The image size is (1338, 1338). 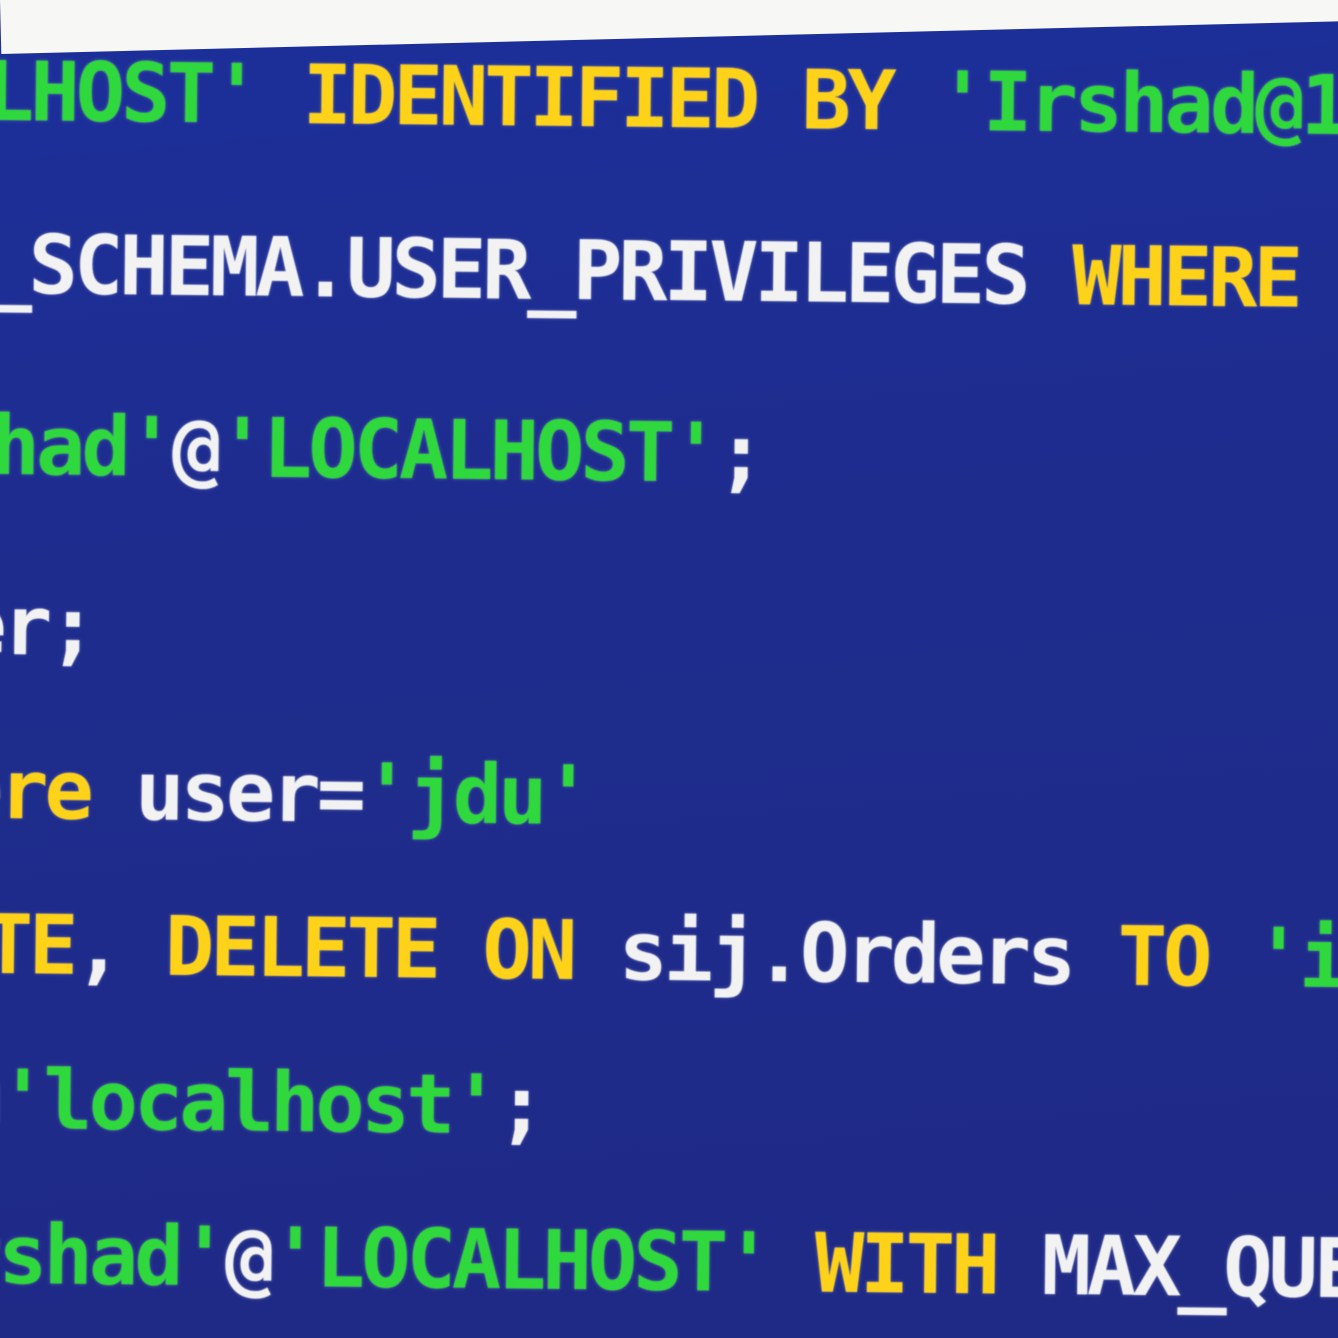 What do you see at coordinates (597, 99) in the screenshot?
I see `keyword-token: IDENTIFIED BY` at bounding box center [597, 99].